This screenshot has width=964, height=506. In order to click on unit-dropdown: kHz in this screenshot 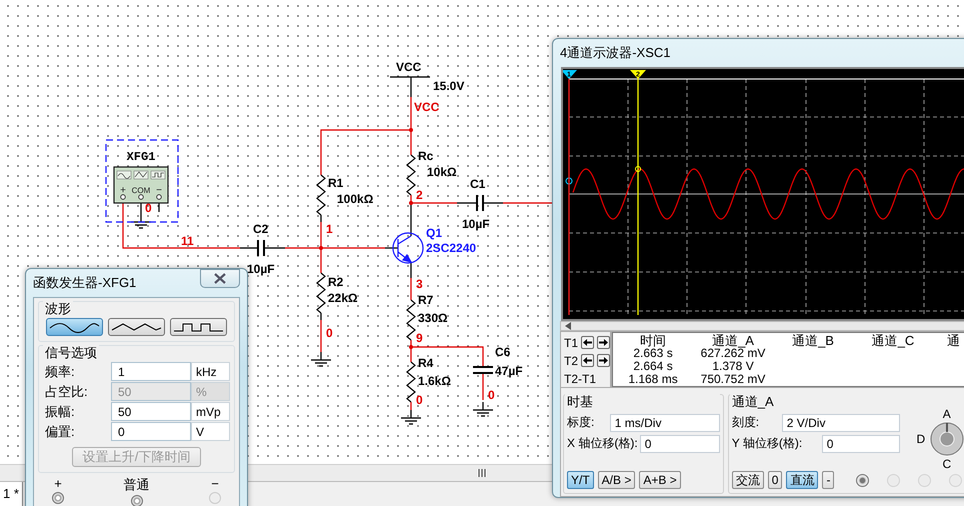, I will do `click(210, 371)`.